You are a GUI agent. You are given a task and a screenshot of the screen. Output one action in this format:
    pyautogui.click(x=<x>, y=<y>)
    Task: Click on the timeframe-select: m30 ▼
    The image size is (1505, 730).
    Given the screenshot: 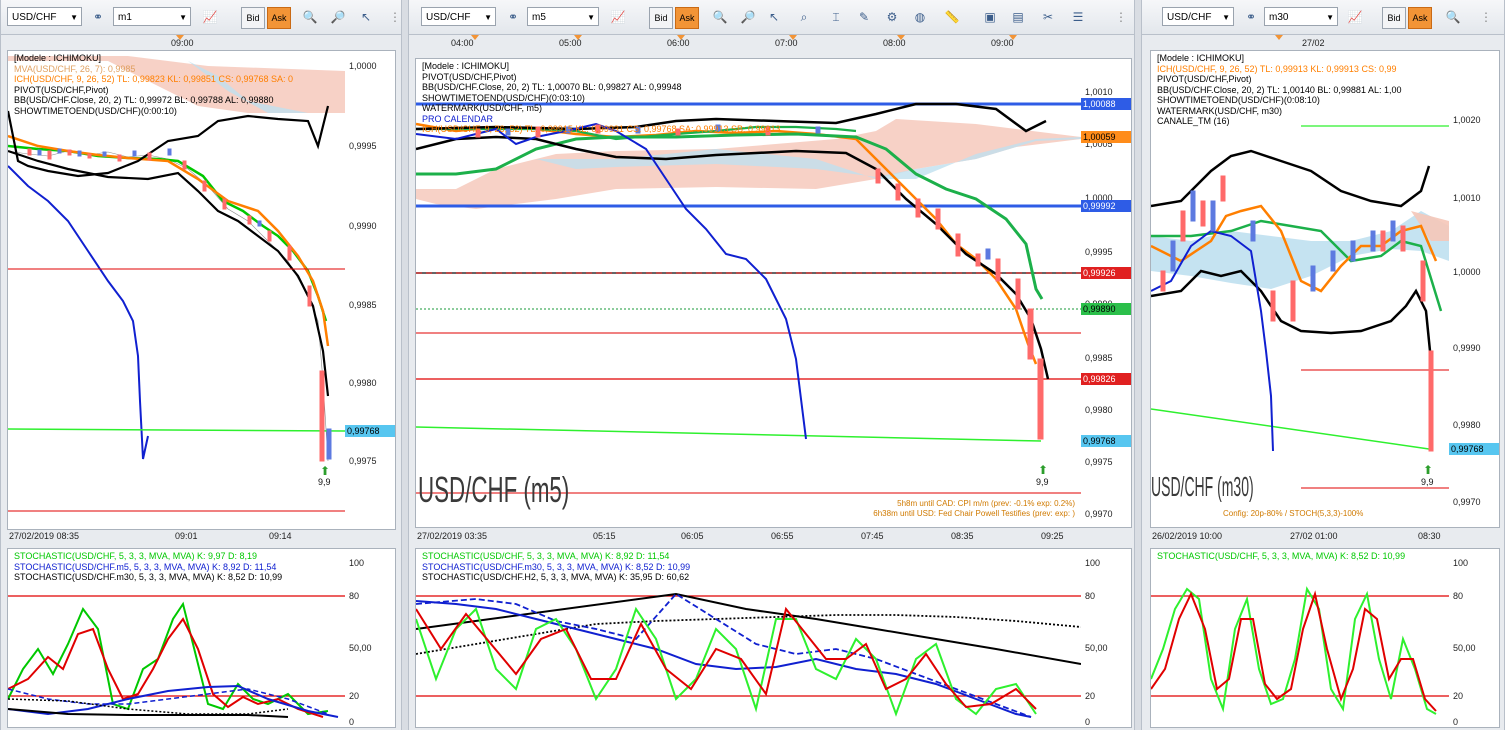 What is the action you would take?
    pyautogui.click(x=1301, y=16)
    